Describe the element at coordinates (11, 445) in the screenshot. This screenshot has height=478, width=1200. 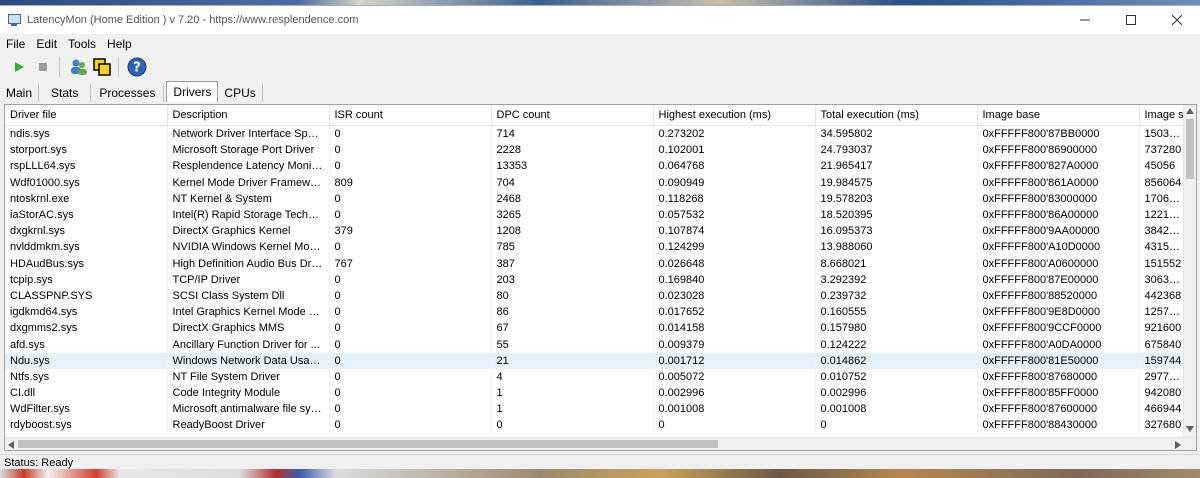
I see `scroll-left-icon` at that location.